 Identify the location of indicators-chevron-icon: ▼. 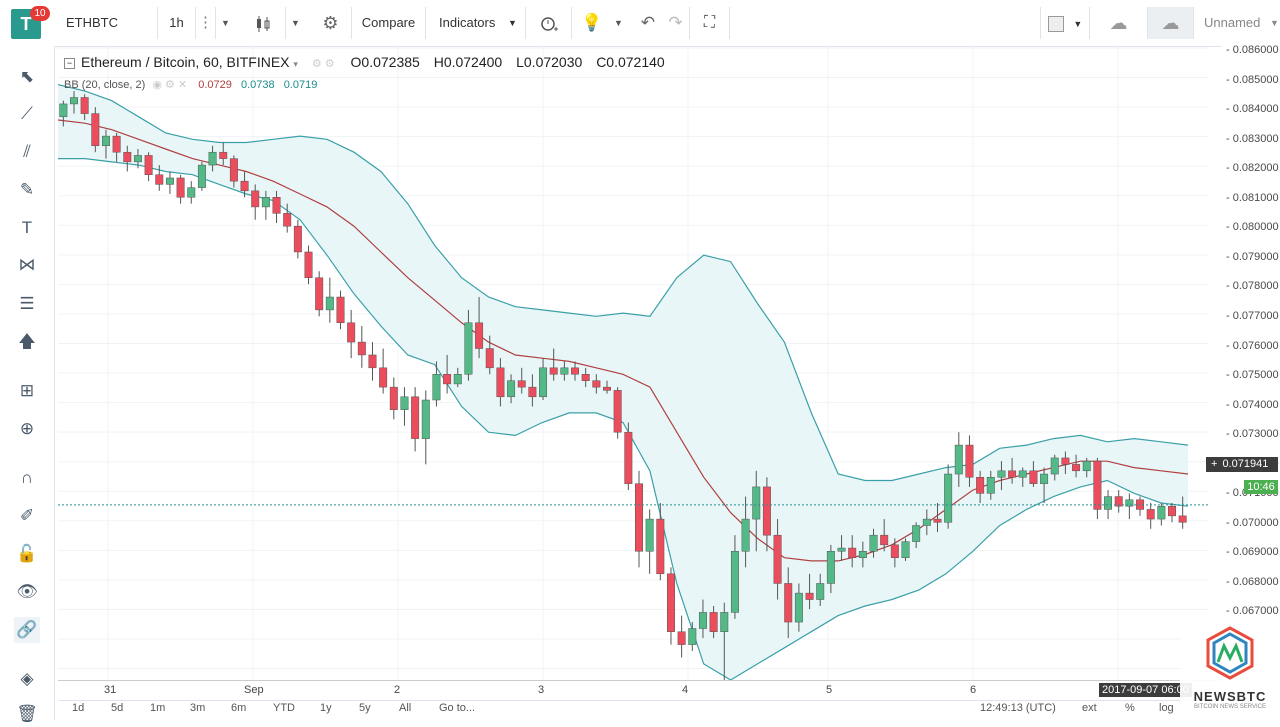
(512, 23).